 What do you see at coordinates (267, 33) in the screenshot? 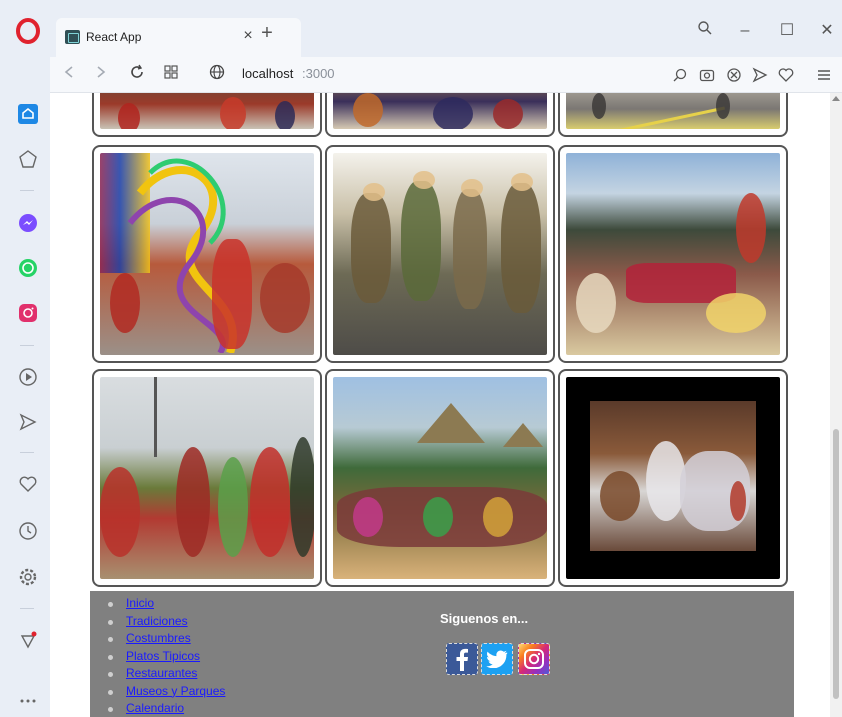
I see `new-tab-button: +` at bounding box center [267, 33].